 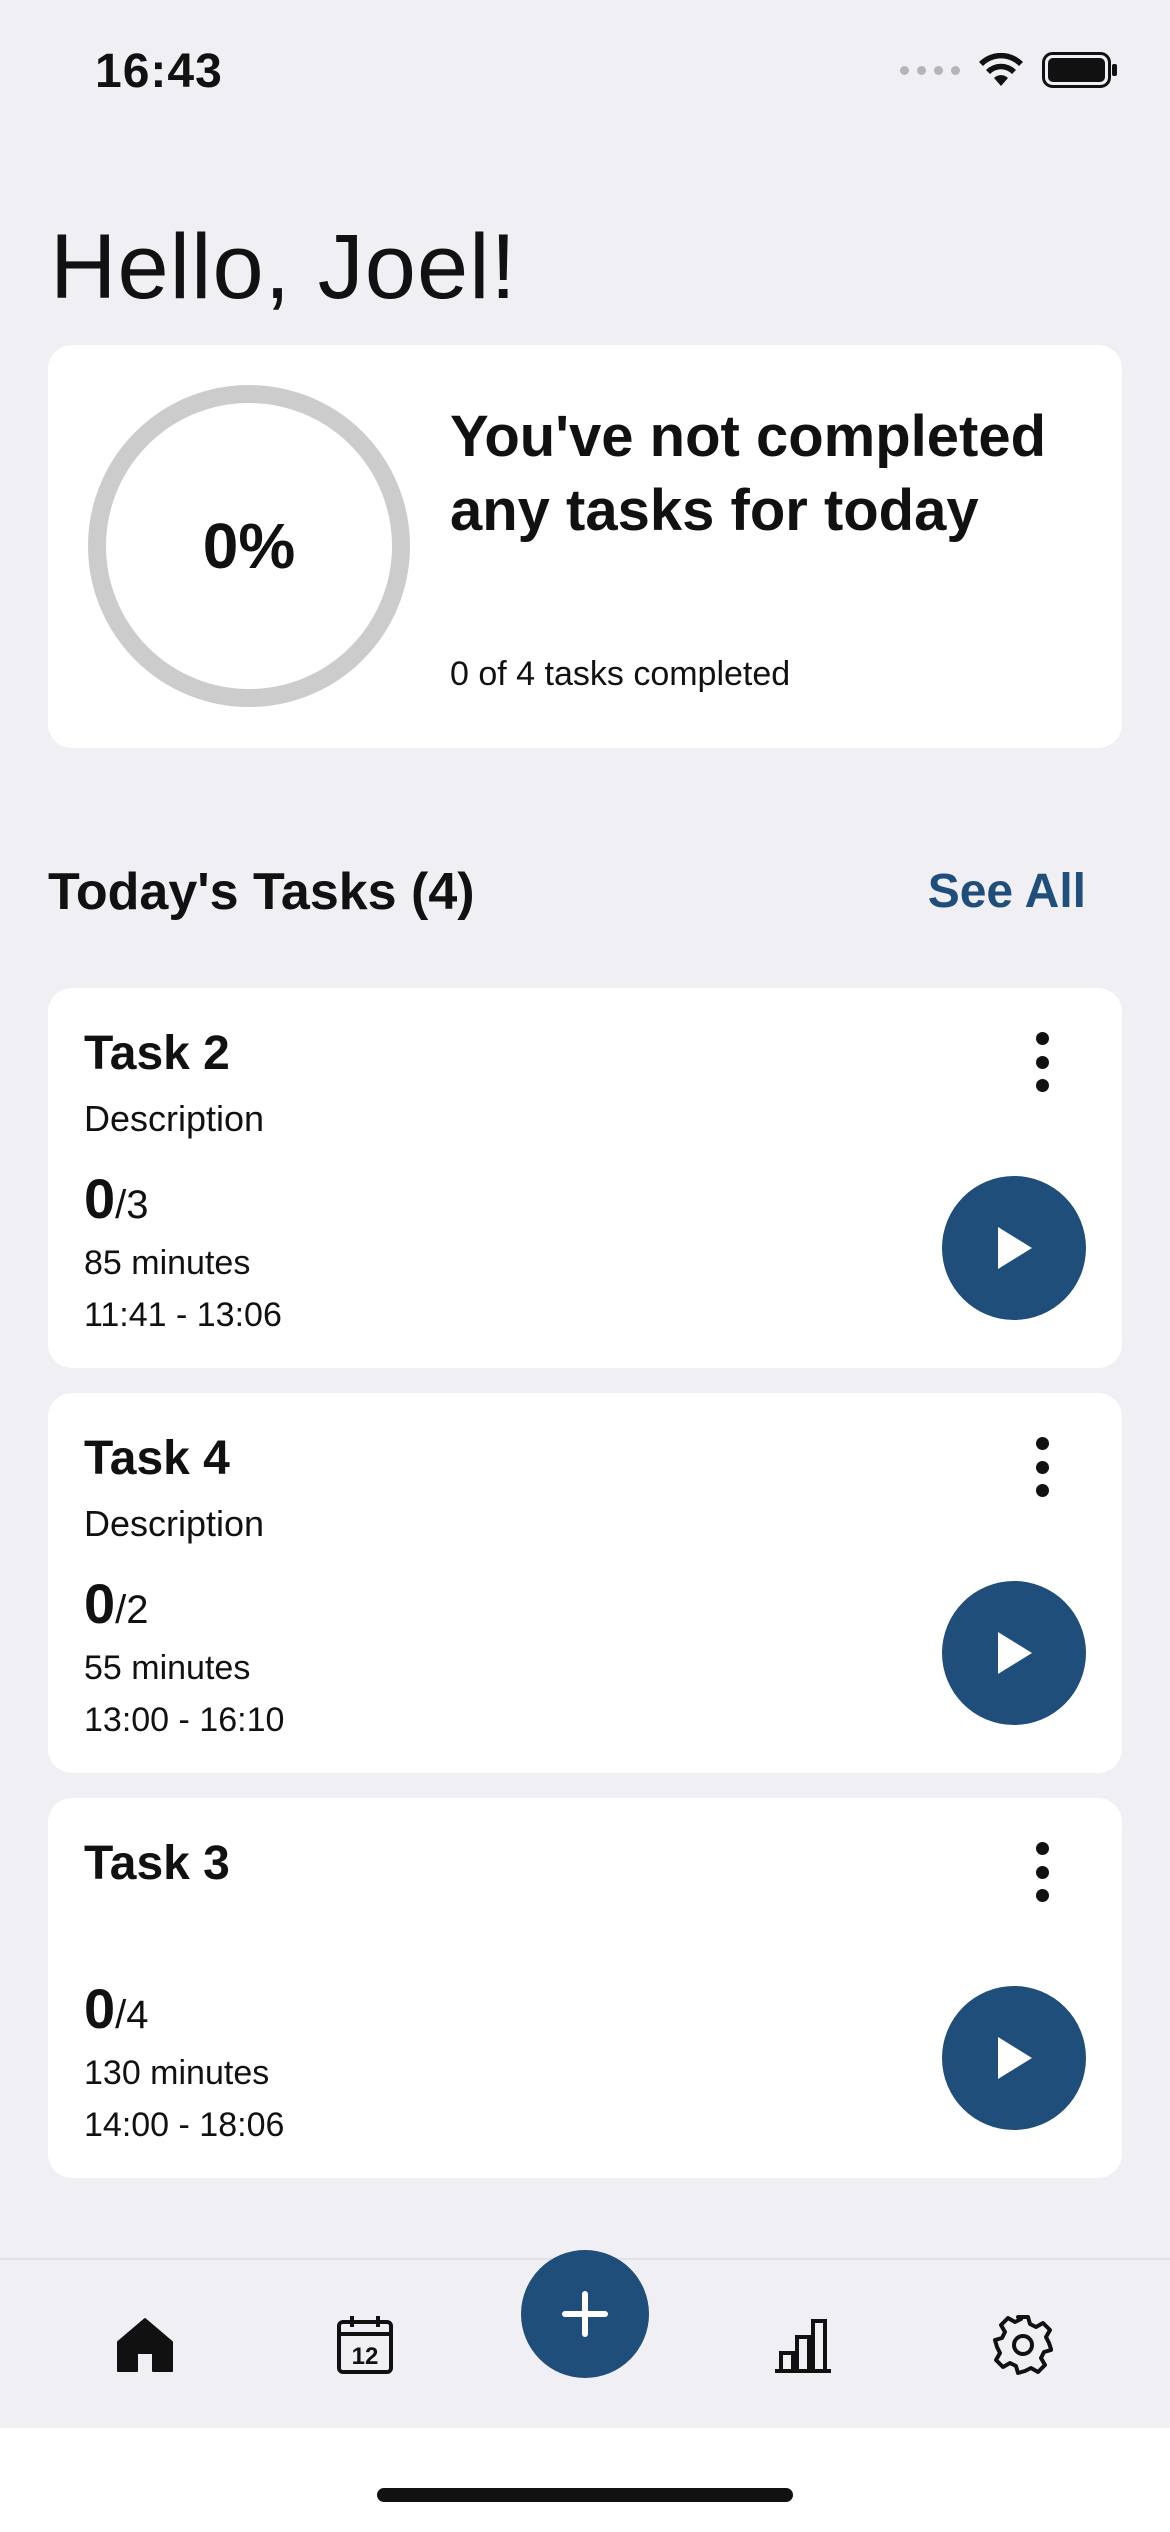 I want to click on stats-icon, so click(x=803, y=2346).